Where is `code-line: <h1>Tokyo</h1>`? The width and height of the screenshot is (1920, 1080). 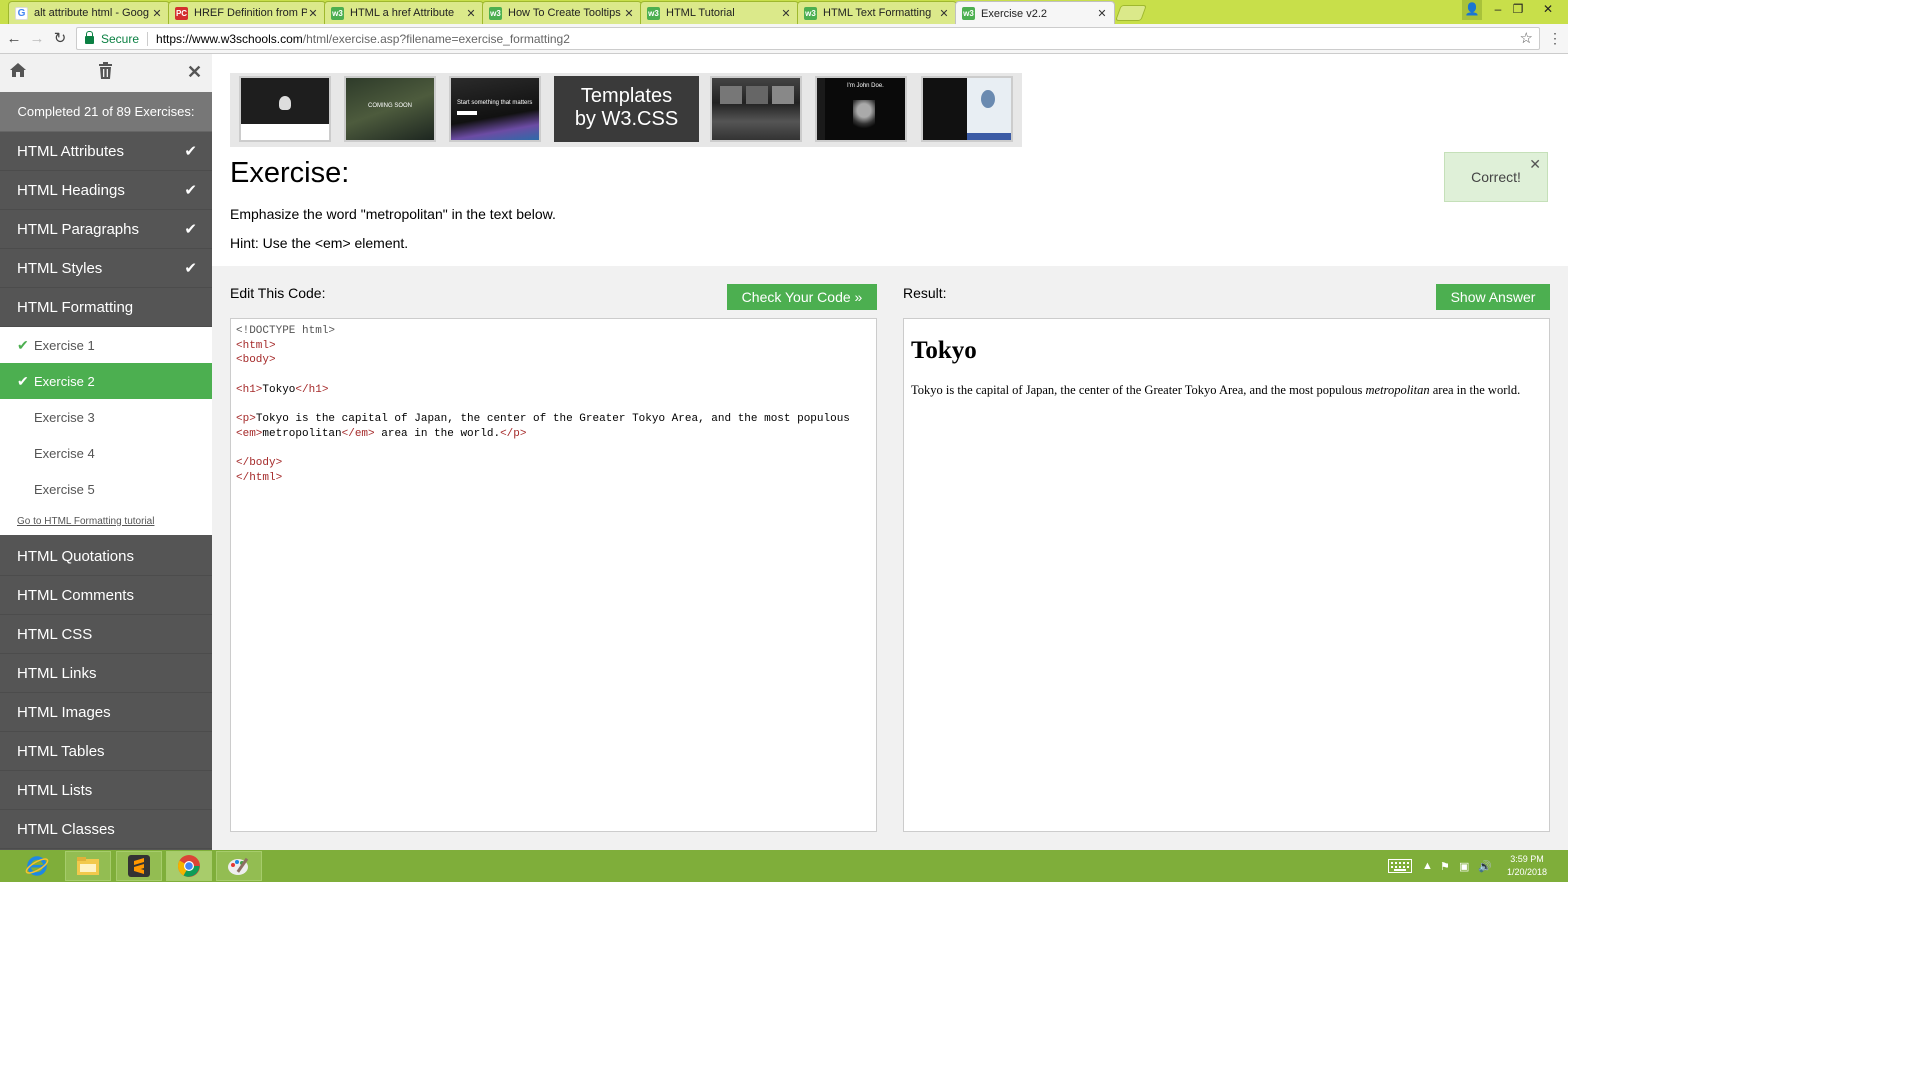 code-line: <h1>Tokyo</h1> is located at coordinates (282, 389).